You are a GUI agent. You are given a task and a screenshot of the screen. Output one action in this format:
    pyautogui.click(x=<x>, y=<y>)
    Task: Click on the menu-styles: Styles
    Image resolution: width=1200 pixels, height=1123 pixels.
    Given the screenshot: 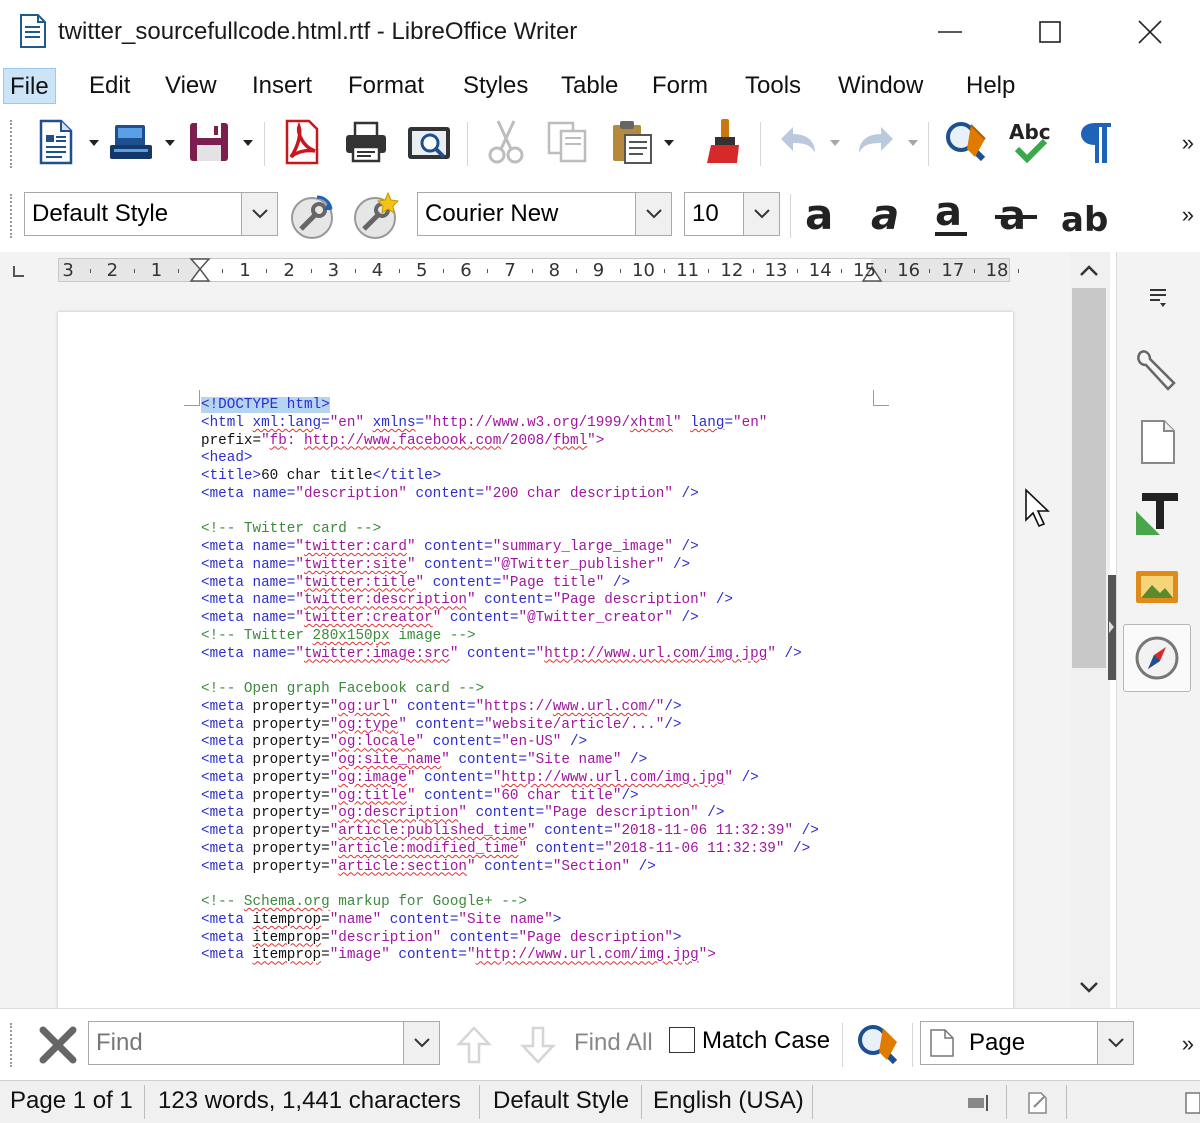 What is the action you would take?
    pyautogui.click(x=495, y=86)
    